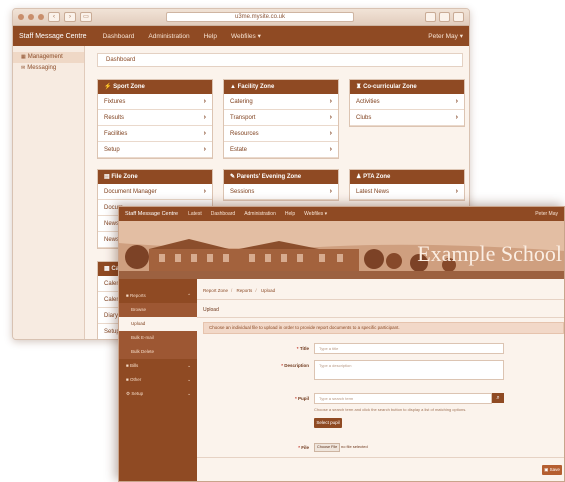 The image size is (565, 482). I want to click on choose-file-button: Choose File, so click(327, 447).